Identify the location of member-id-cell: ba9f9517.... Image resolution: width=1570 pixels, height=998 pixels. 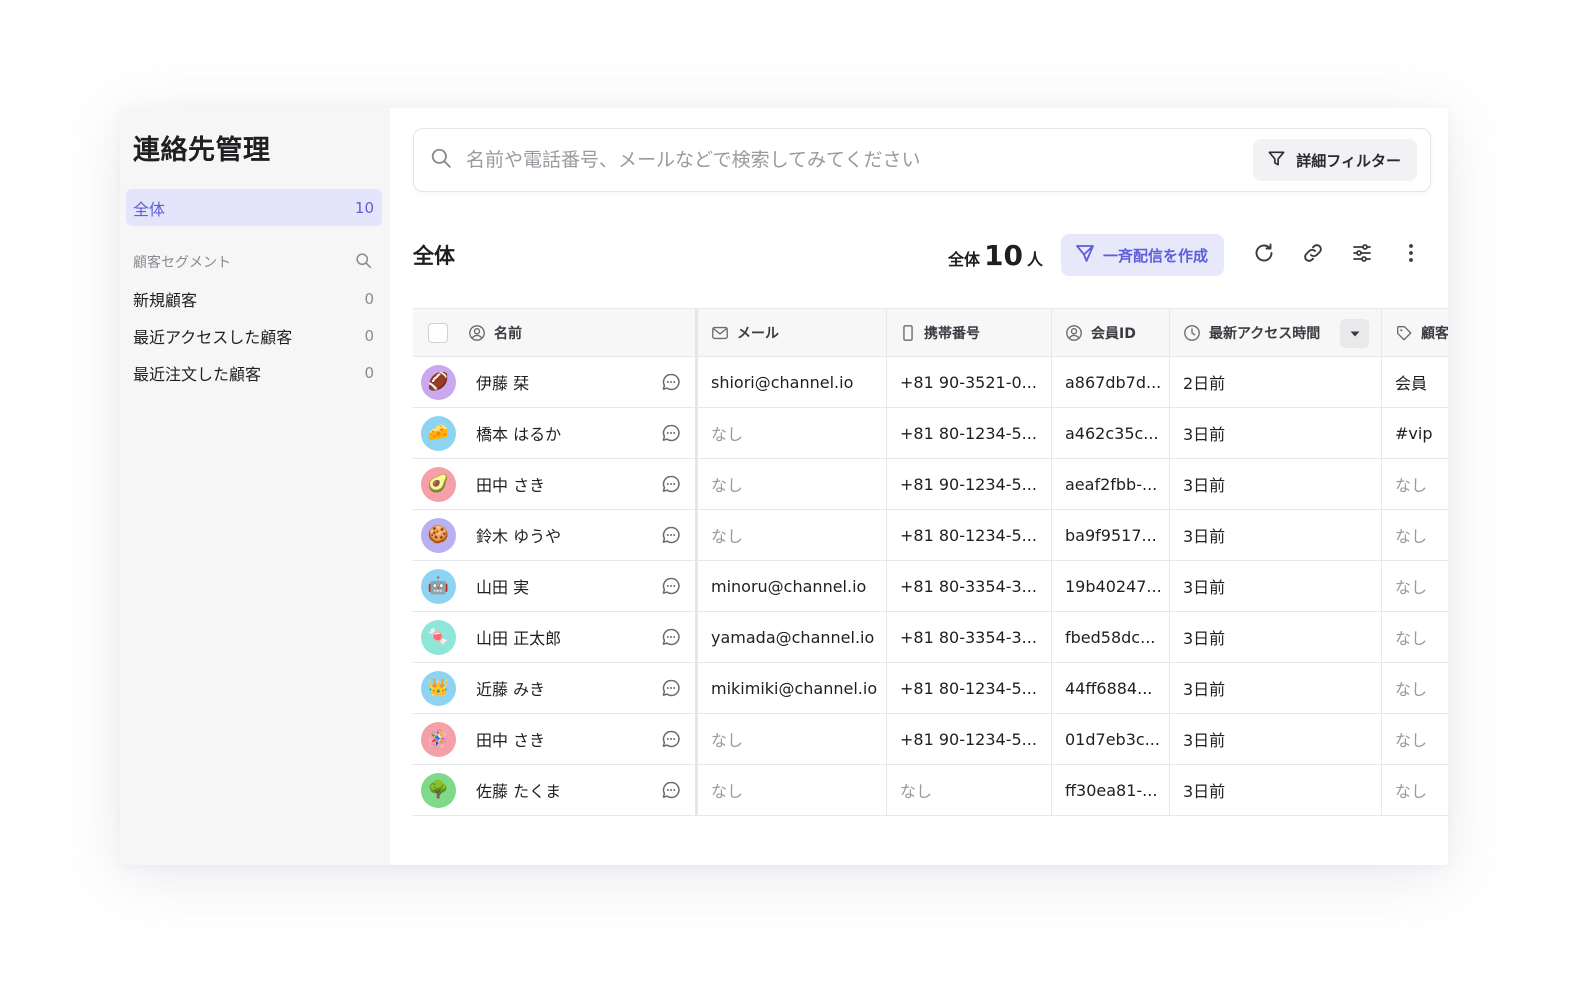
(1111, 535).